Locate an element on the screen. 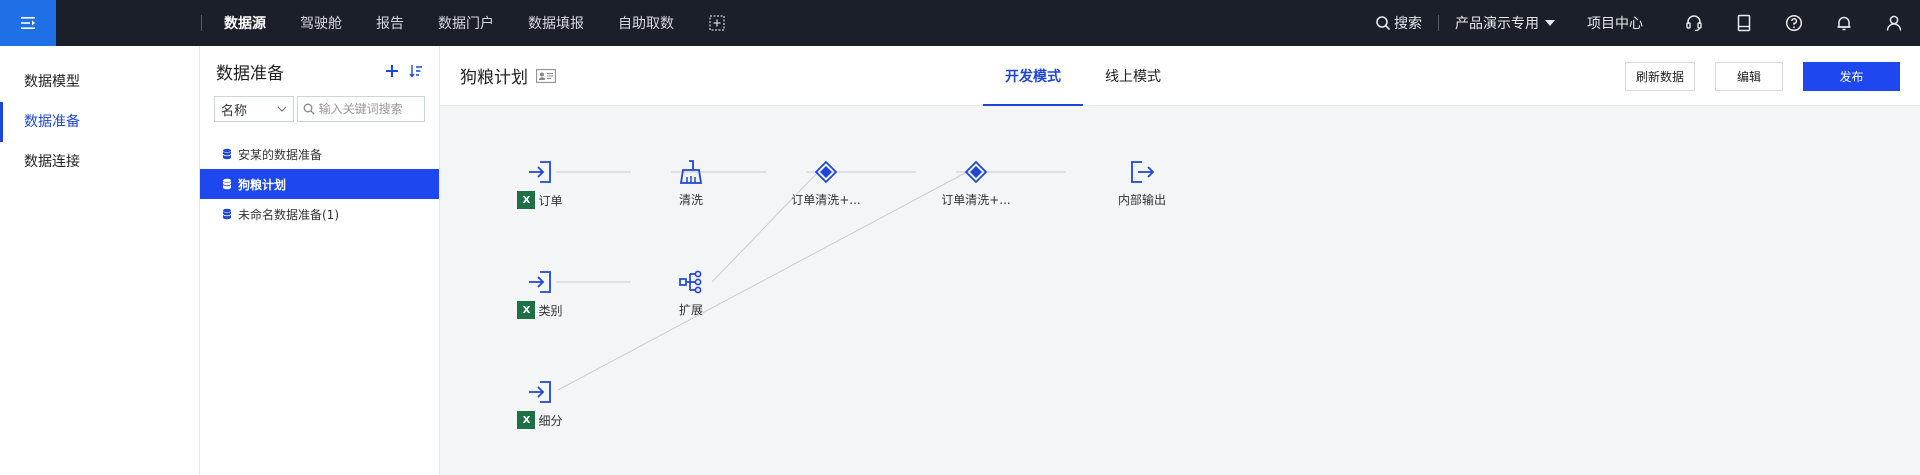 The height and width of the screenshot is (475, 1920). refresh-data-button: 刷新数据 is located at coordinates (1659, 76).